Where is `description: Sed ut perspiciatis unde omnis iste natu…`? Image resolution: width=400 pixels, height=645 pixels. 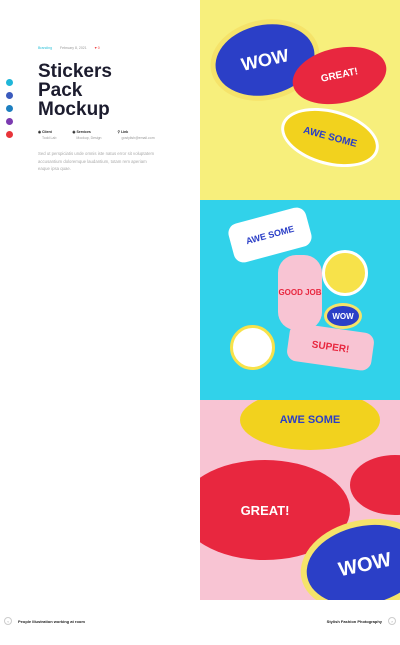
description: Sed ut perspiciatis unde omnis iste natu… is located at coordinates (96, 161).